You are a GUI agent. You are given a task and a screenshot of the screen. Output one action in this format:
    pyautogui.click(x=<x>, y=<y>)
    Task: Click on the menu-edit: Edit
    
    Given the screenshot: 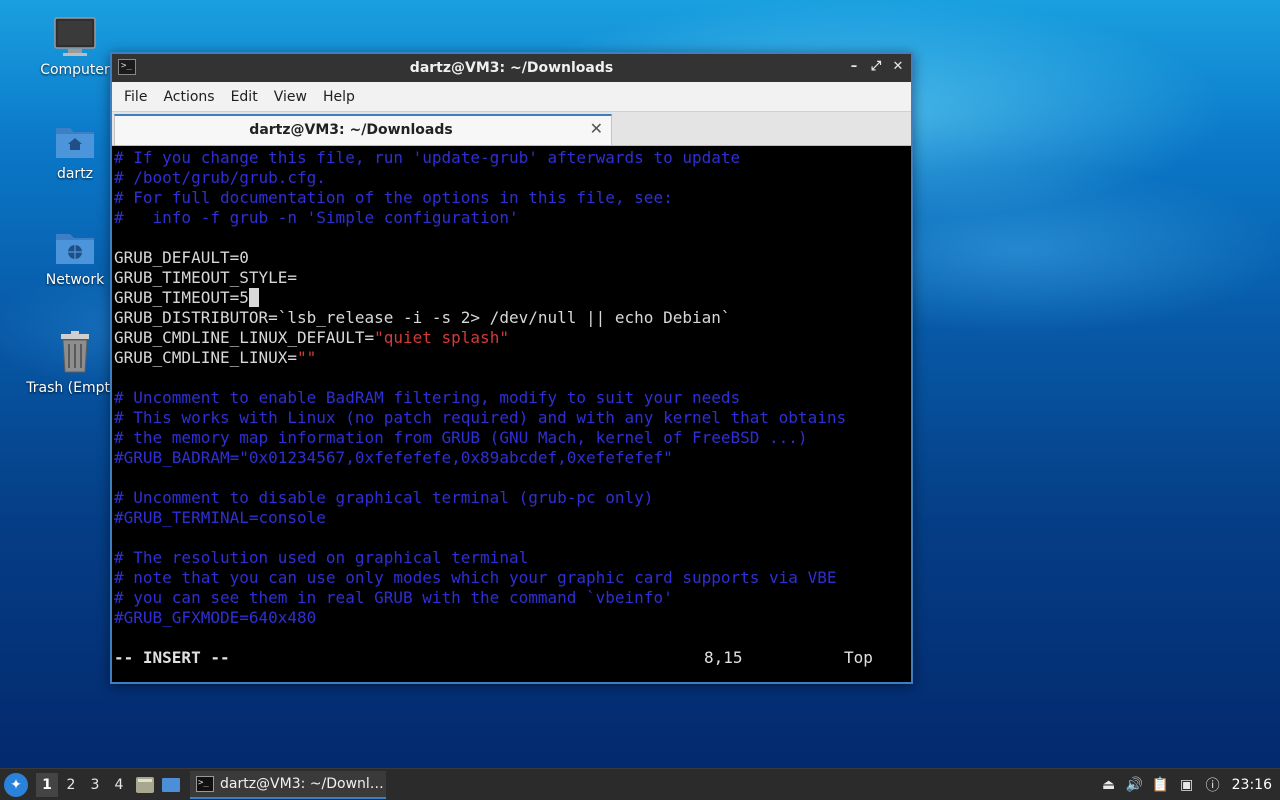 What is the action you would take?
    pyautogui.click(x=244, y=97)
    